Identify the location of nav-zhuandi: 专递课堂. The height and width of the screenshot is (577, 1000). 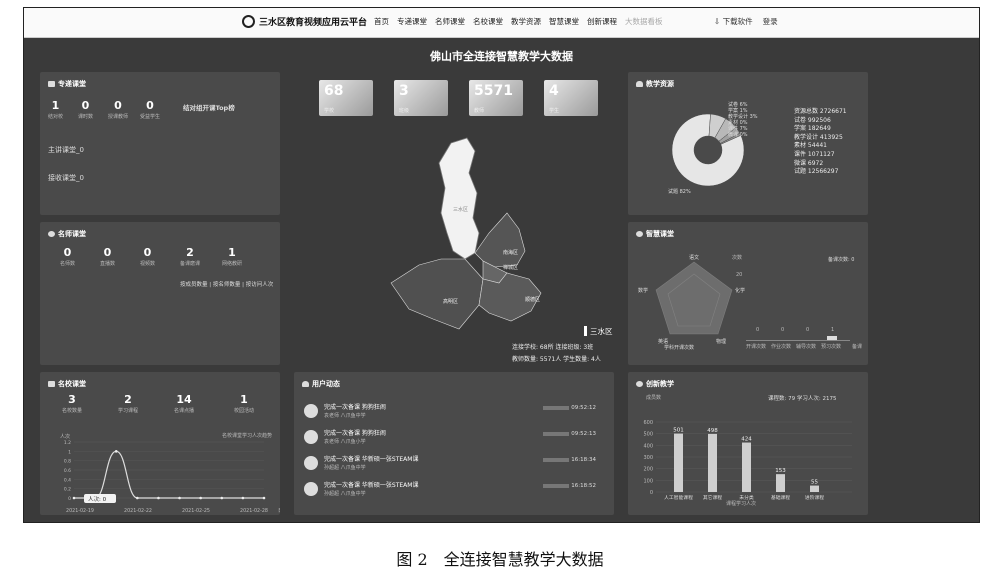
(412, 21).